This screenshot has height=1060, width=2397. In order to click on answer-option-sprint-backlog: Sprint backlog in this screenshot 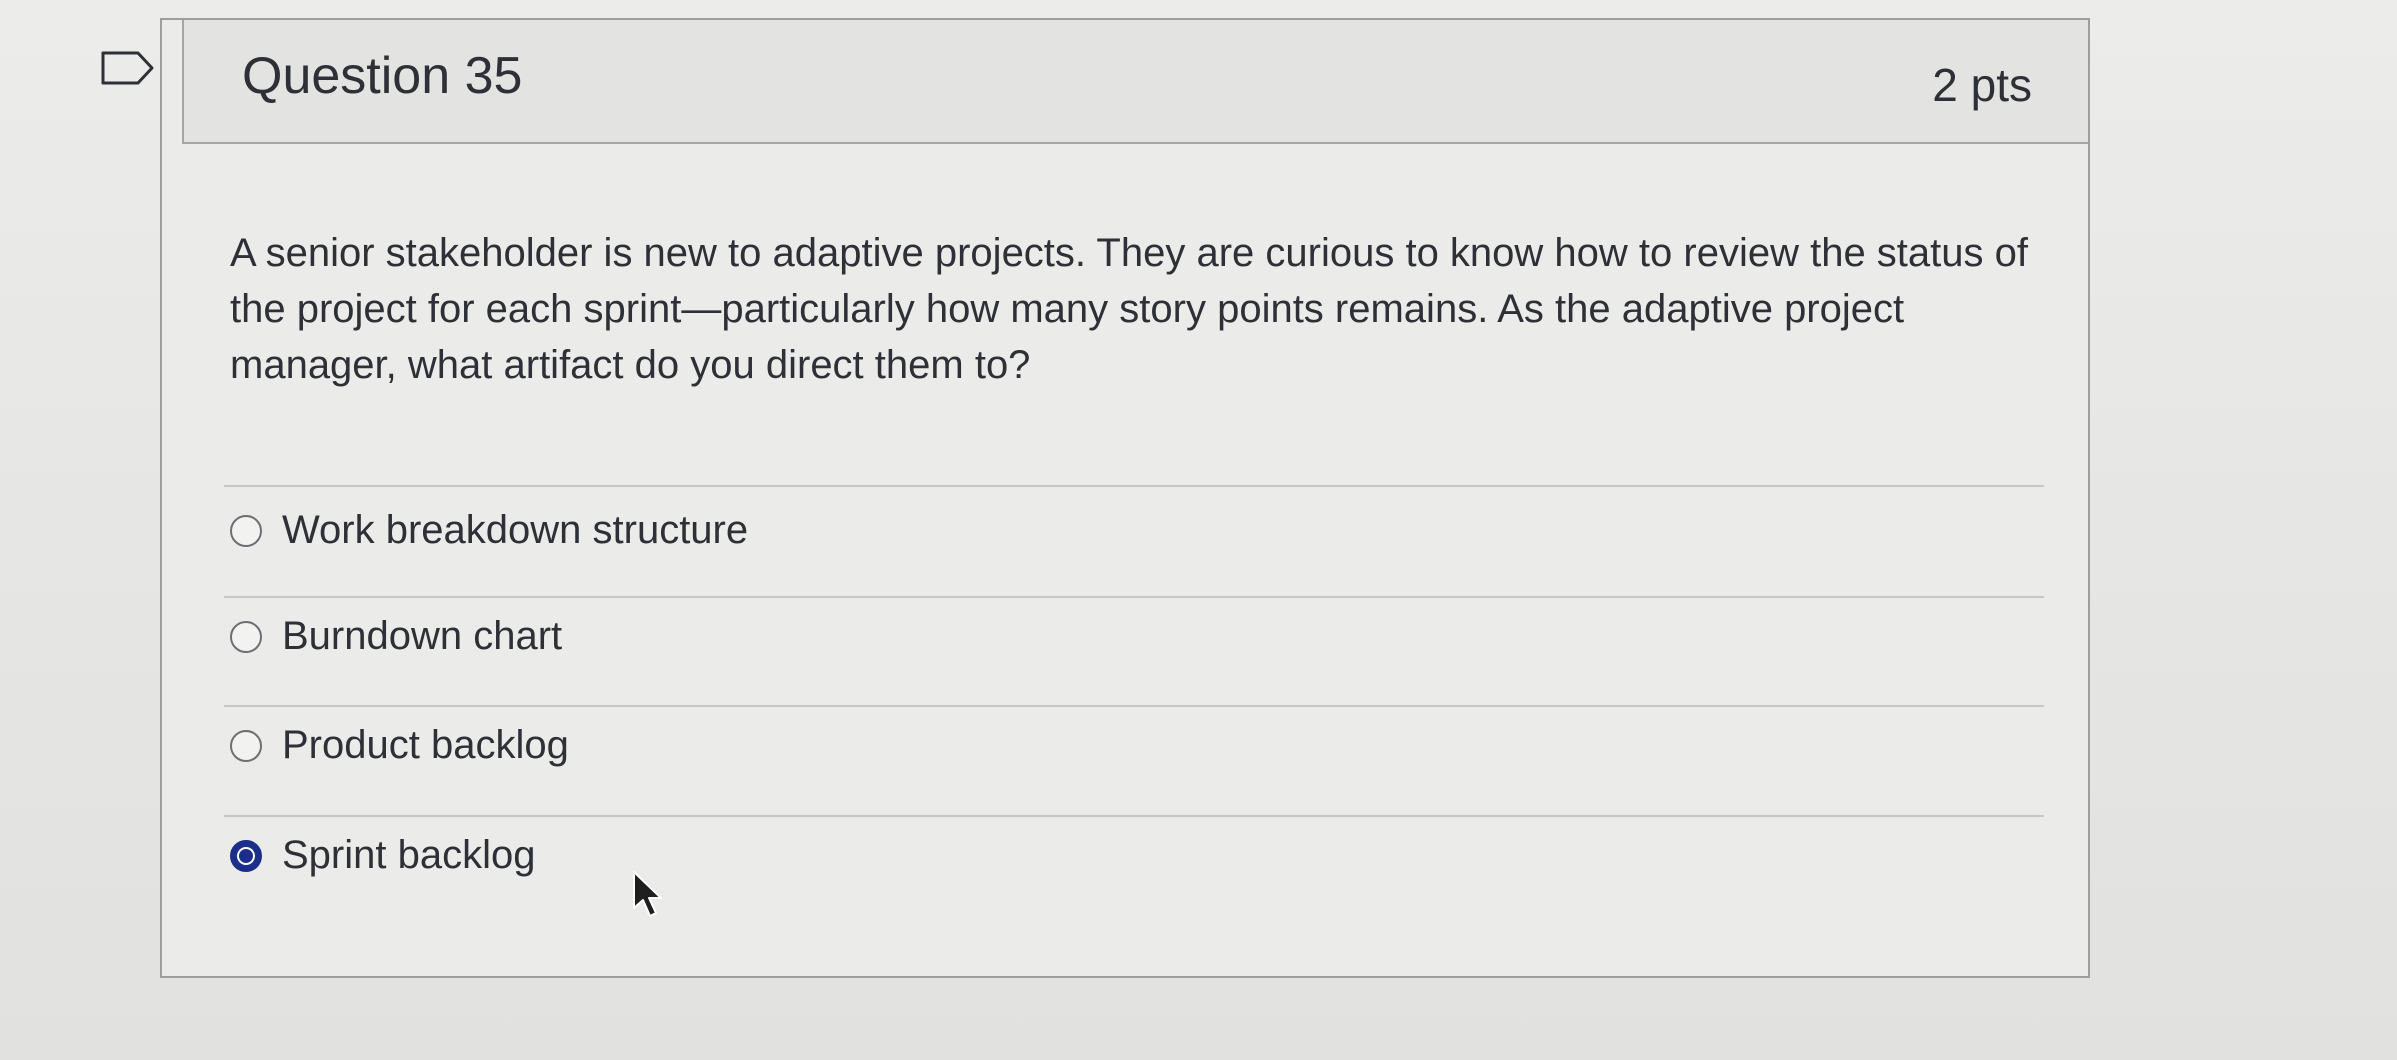, I will do `click(382, 855)`.